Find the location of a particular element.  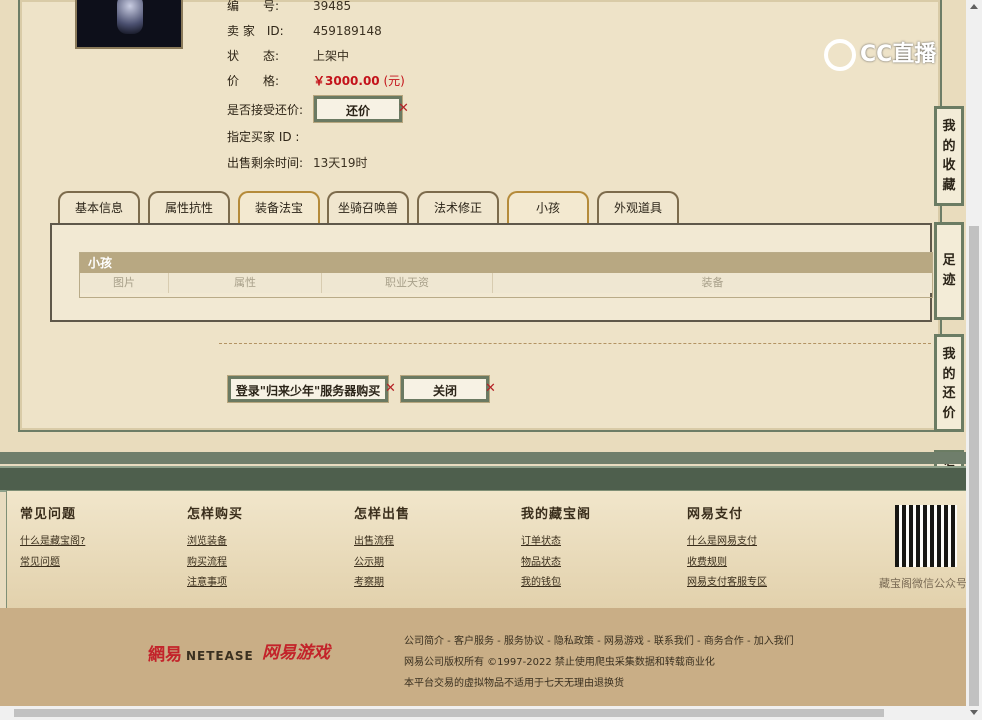

footer-column-my-account: 我的藏宝阁 订单状态 物品状态 我的钱包 is located at coordinates (556, 548).